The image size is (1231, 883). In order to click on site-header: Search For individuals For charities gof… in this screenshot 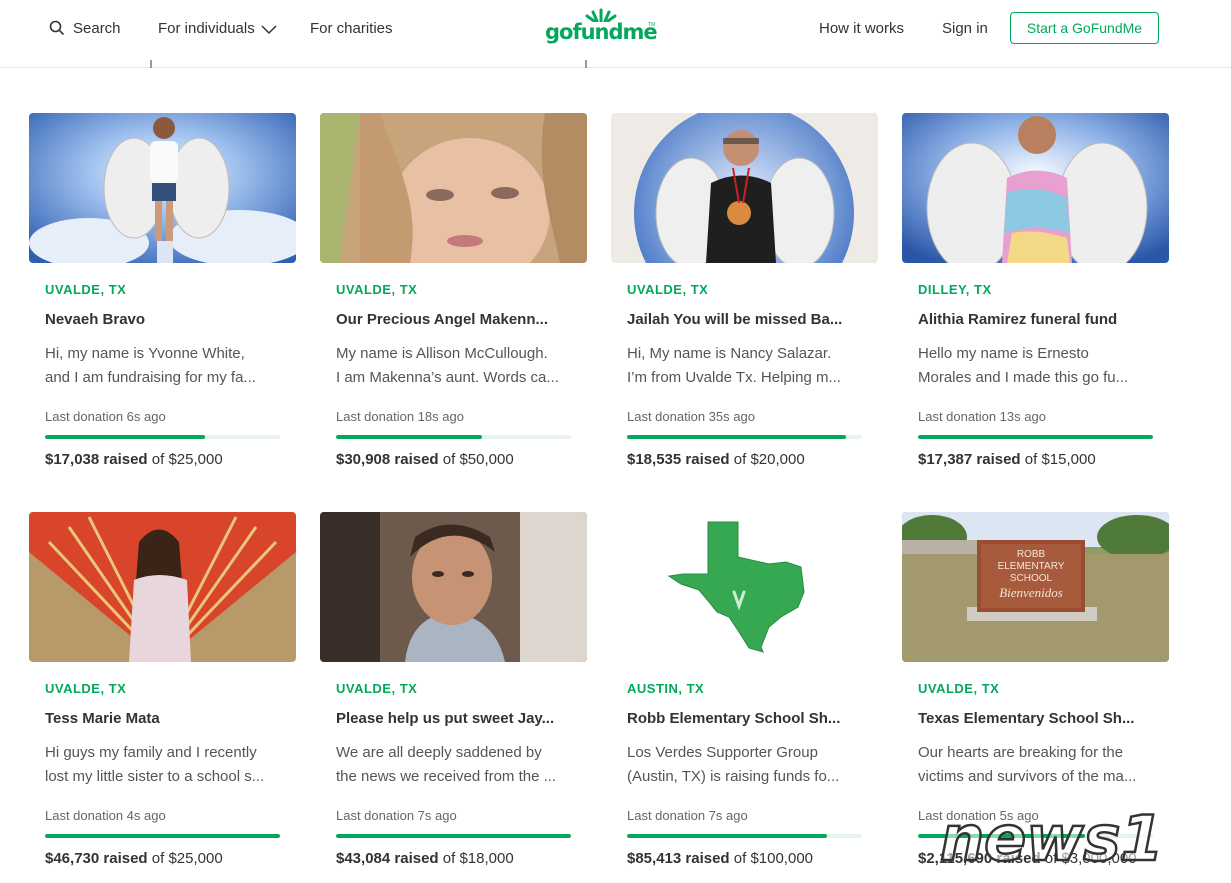, I will do `click(615, 34)`.